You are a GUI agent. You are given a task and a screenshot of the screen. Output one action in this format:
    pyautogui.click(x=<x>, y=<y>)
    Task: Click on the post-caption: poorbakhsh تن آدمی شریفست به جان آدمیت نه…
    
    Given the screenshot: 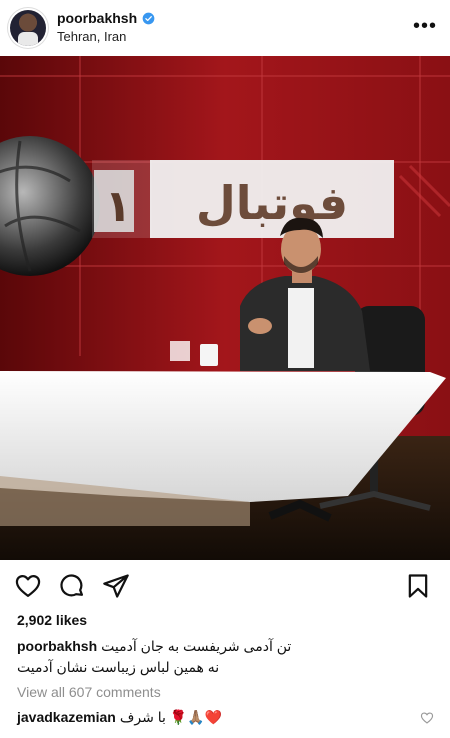 What is the action you would take?
    pyautogui.click(x=227, y=657)
    